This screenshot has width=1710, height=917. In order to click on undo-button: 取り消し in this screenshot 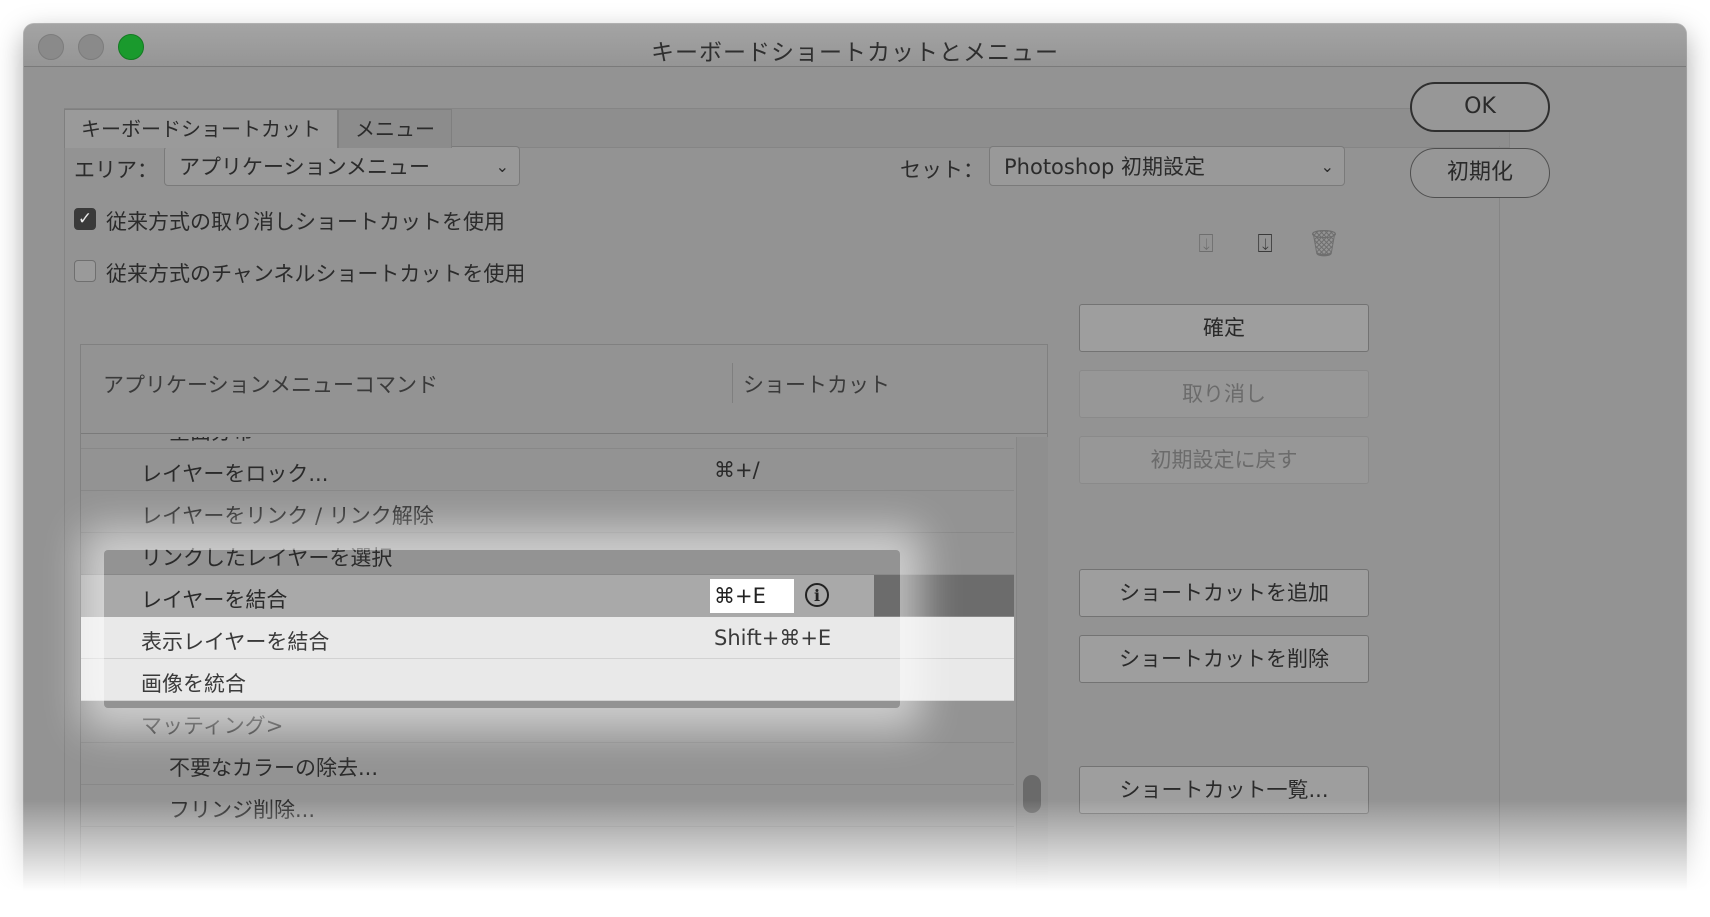, I will do `click(1224, 394)`.